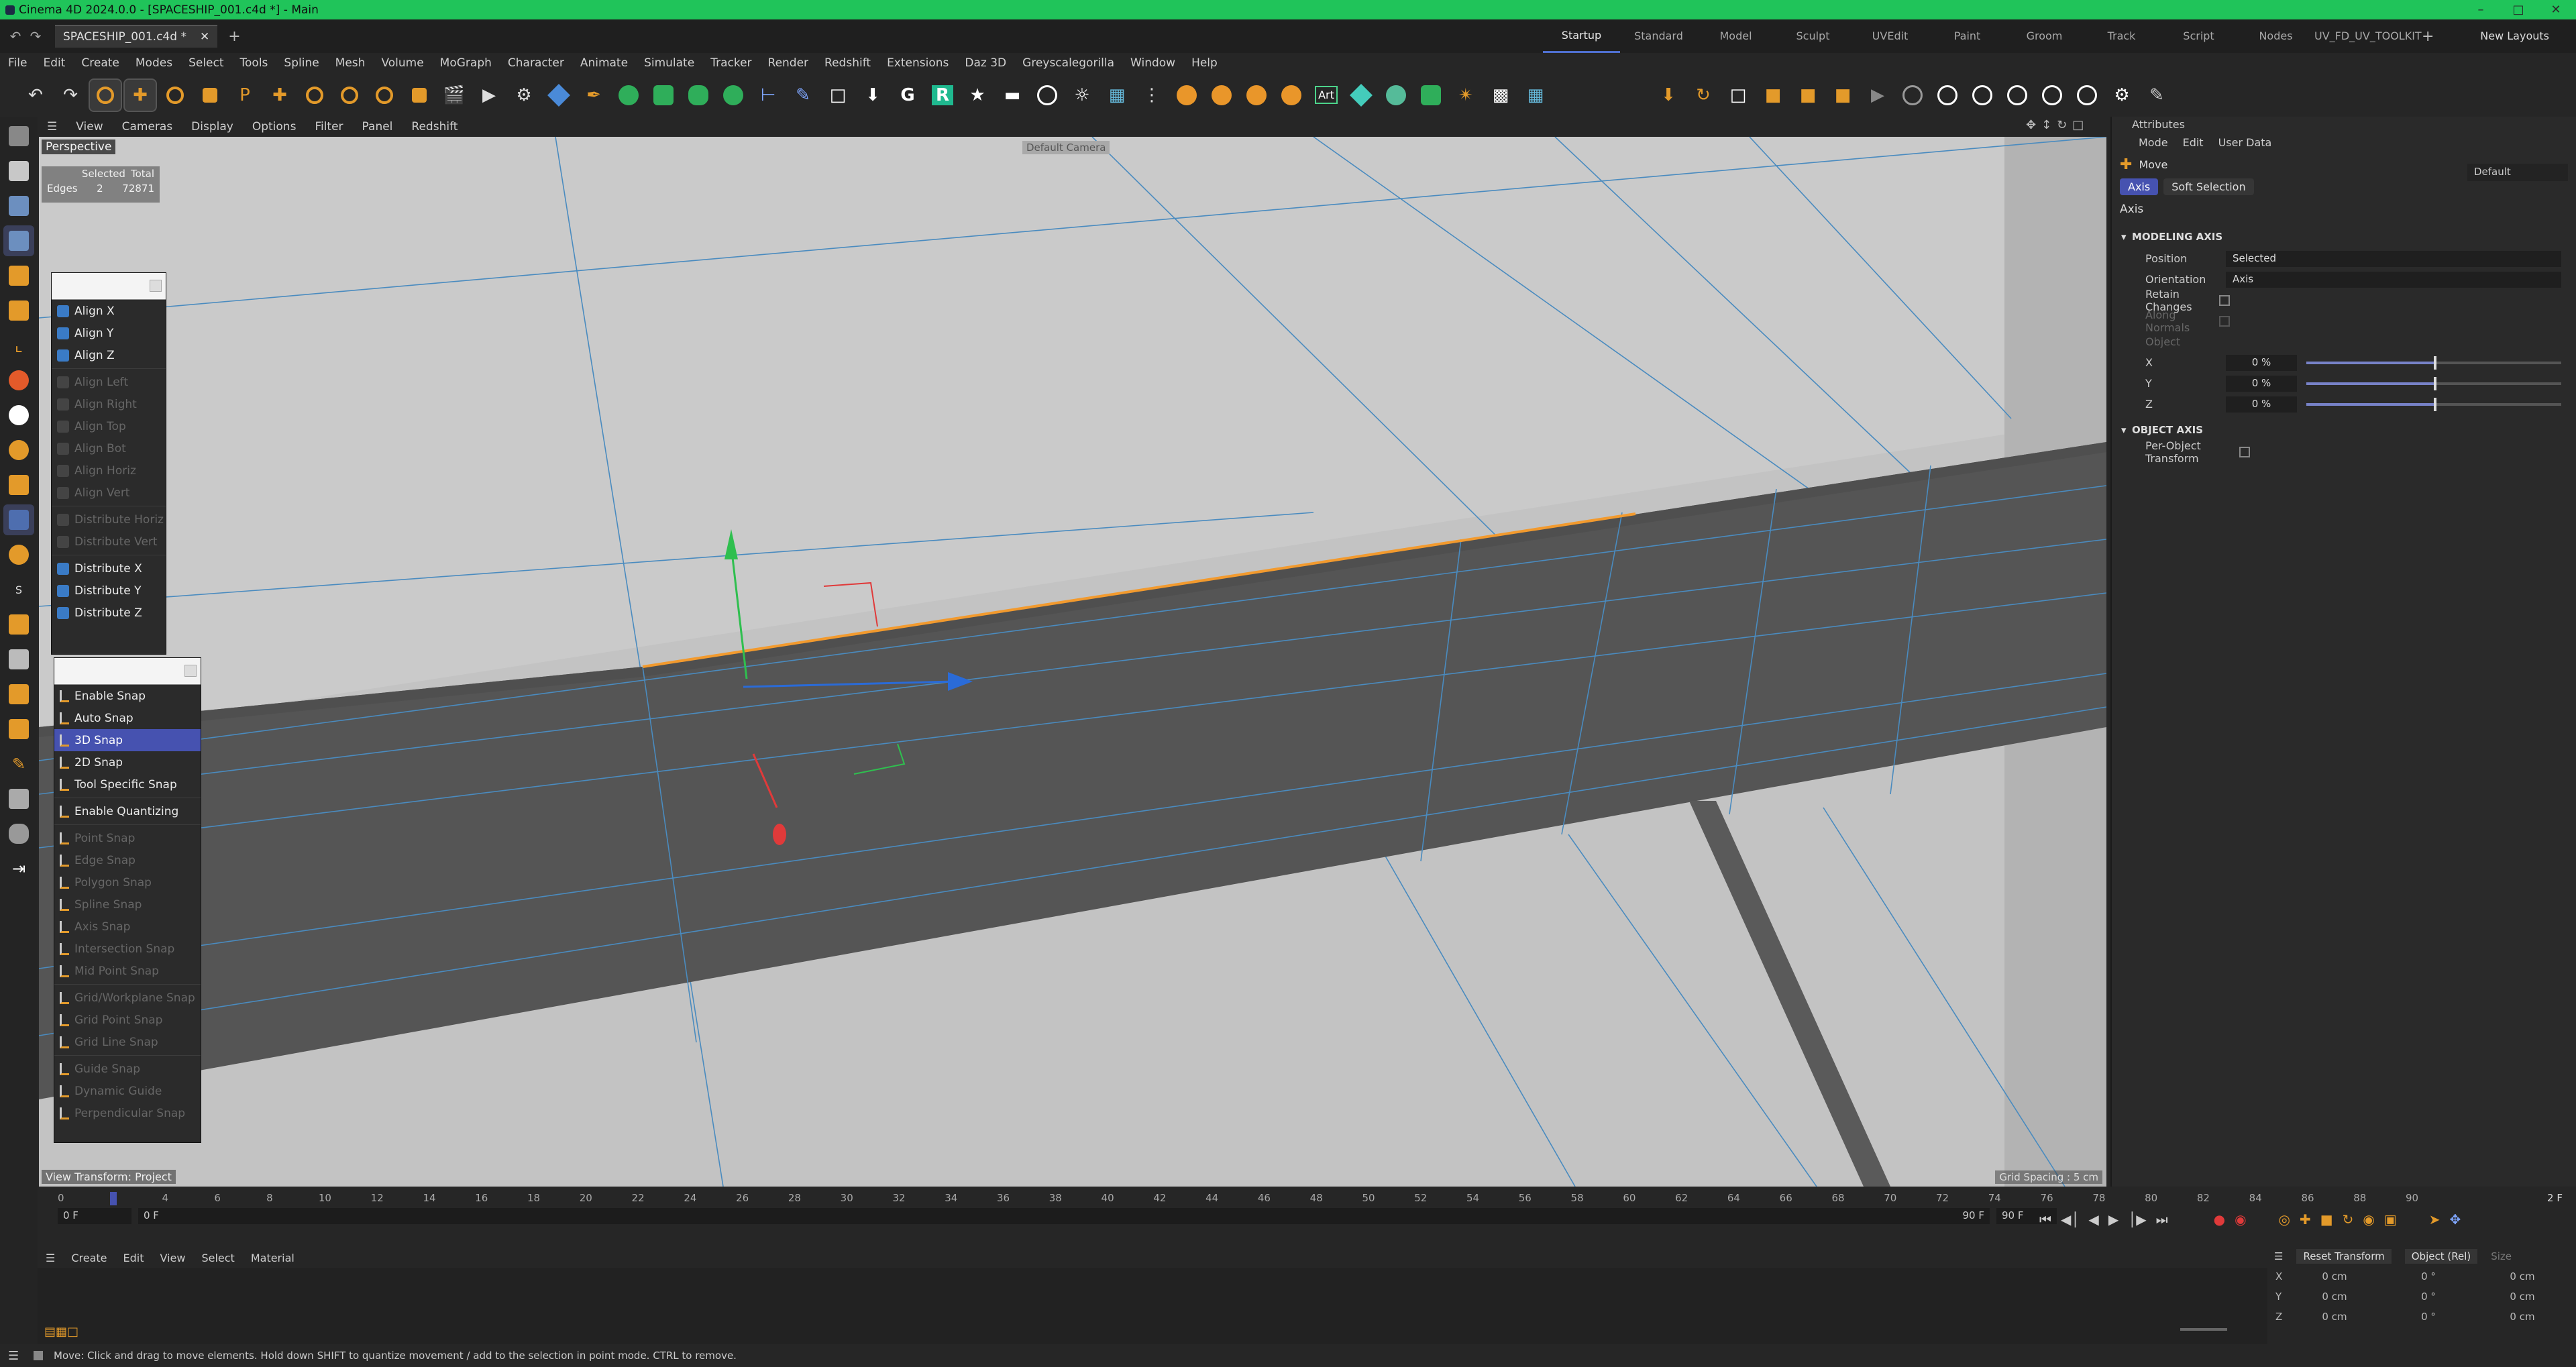  What do you see at coordinates (1221, 95) in the screenshot?
I see `material-sphere-2-icon` at bounding box center [1221, 95].